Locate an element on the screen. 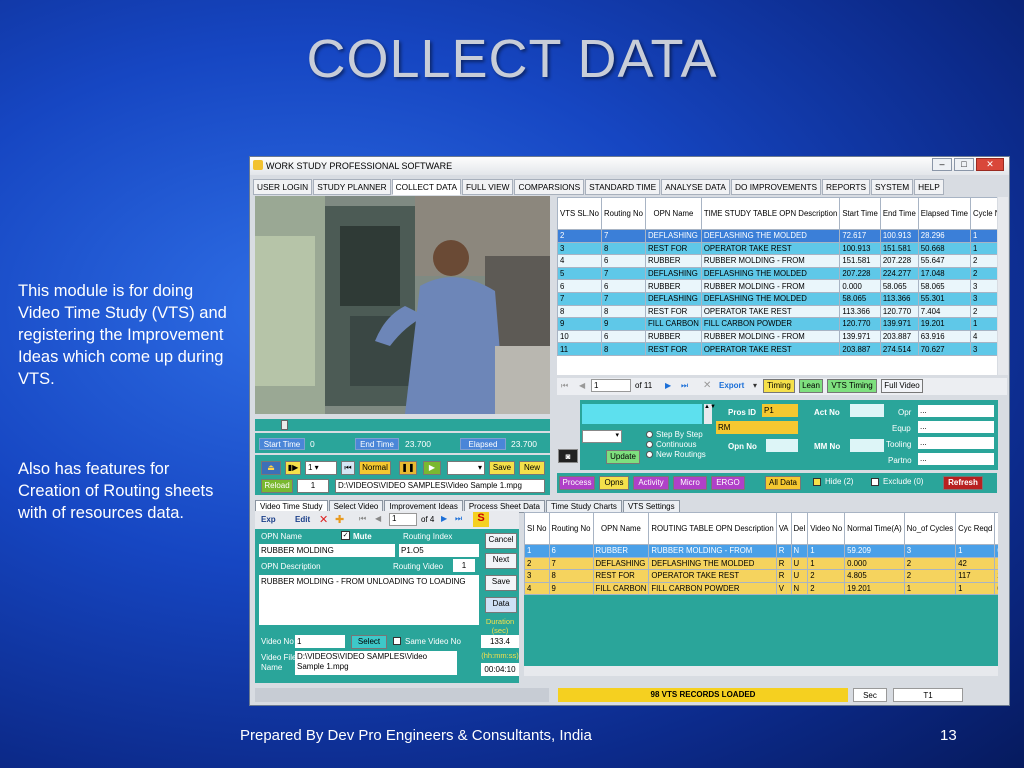 The height and width of the screenshot is (768, 1024). routing-table-cell: R is located at coordinates (783, 551).